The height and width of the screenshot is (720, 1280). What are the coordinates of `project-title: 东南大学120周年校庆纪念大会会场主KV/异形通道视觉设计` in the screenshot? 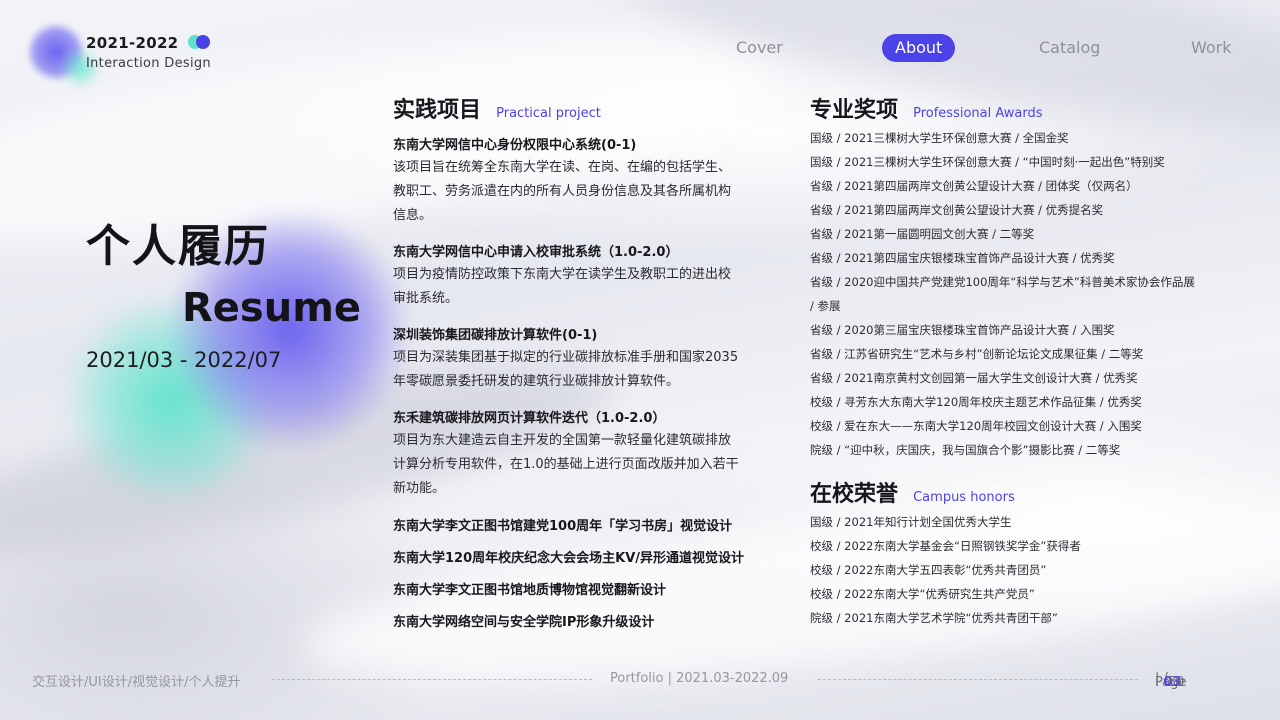 It's located at (569, 558).